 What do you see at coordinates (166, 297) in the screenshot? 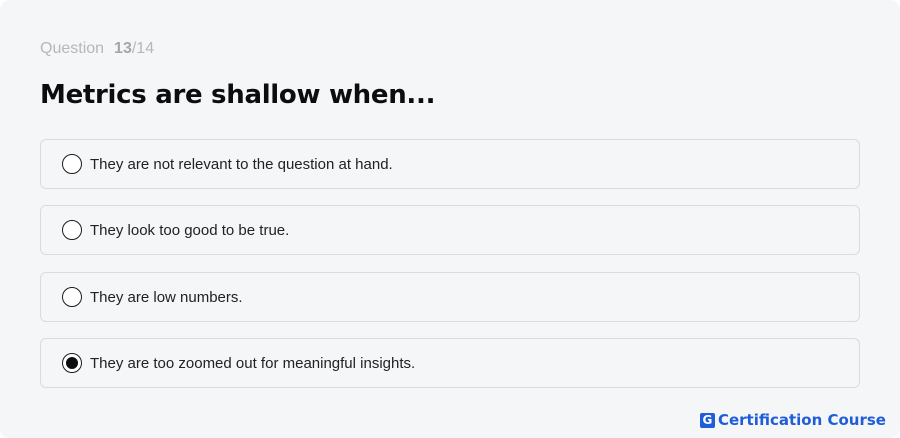
I see `answer-option-text: They are low numbers.` at bounding box center [166, 297].